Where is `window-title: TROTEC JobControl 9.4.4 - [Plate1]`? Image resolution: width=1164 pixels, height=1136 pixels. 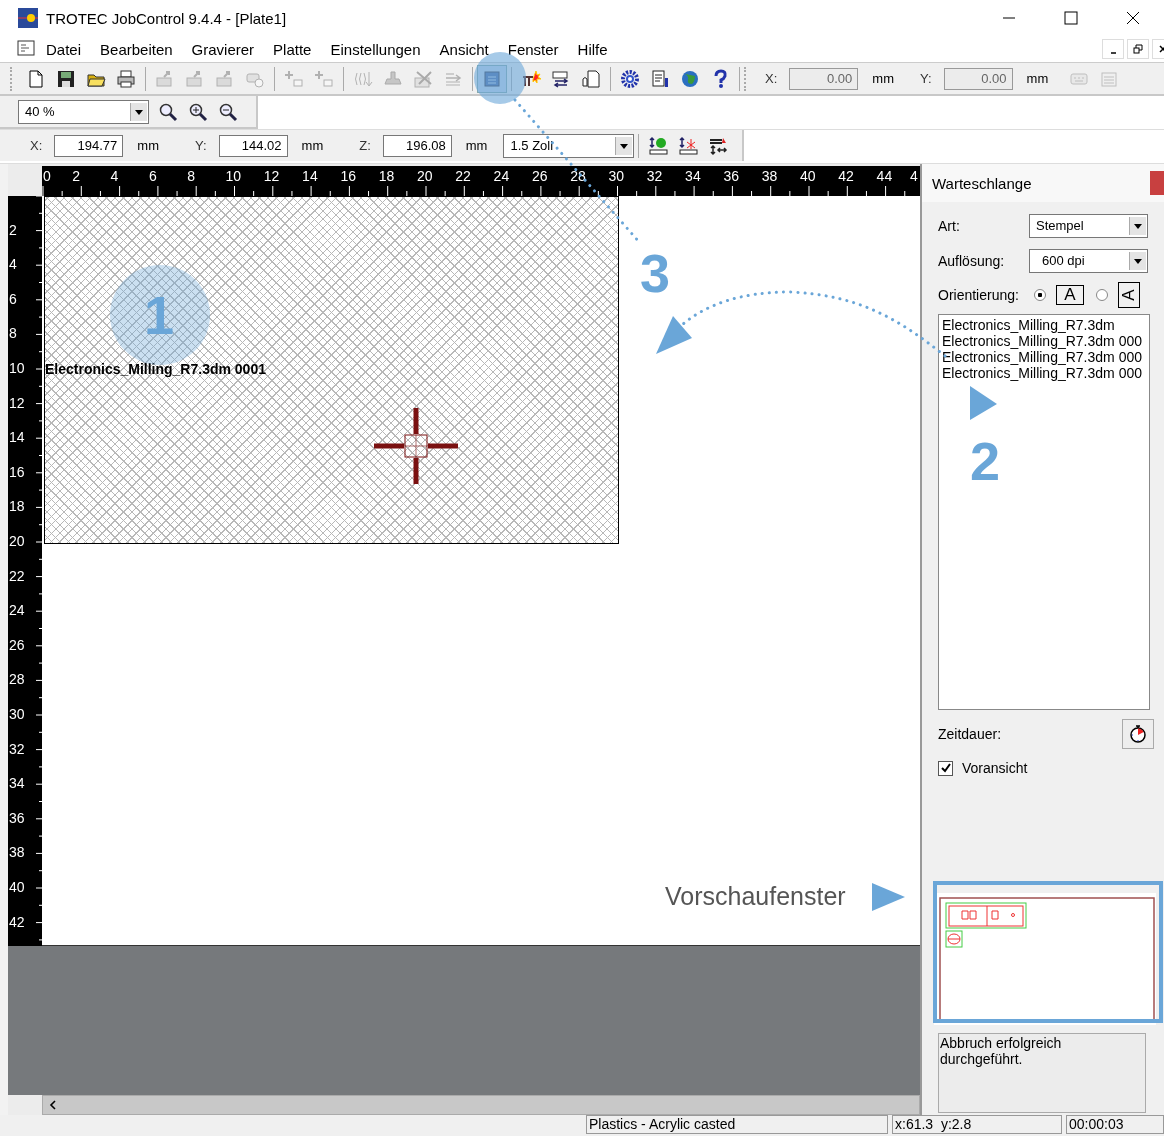 window-title: TROTEC JobControl 9.4.4 - [Plate1] is located at coordinates (166, 18).